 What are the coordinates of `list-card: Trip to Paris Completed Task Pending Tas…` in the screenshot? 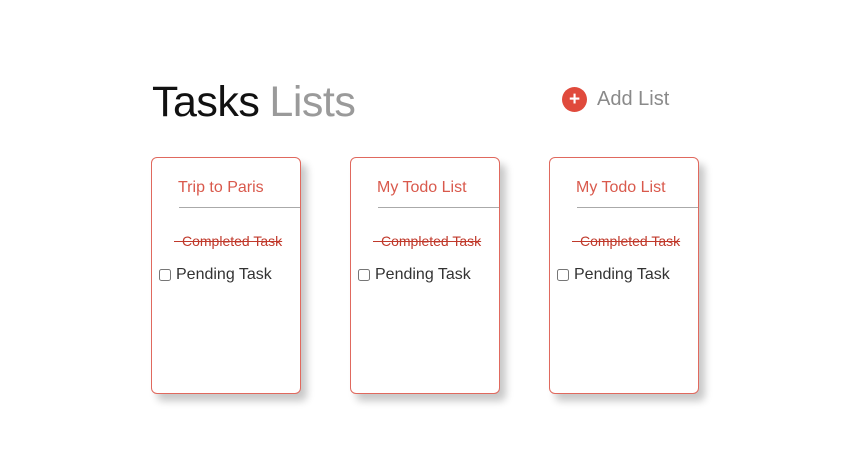 It's located at (226, 275).